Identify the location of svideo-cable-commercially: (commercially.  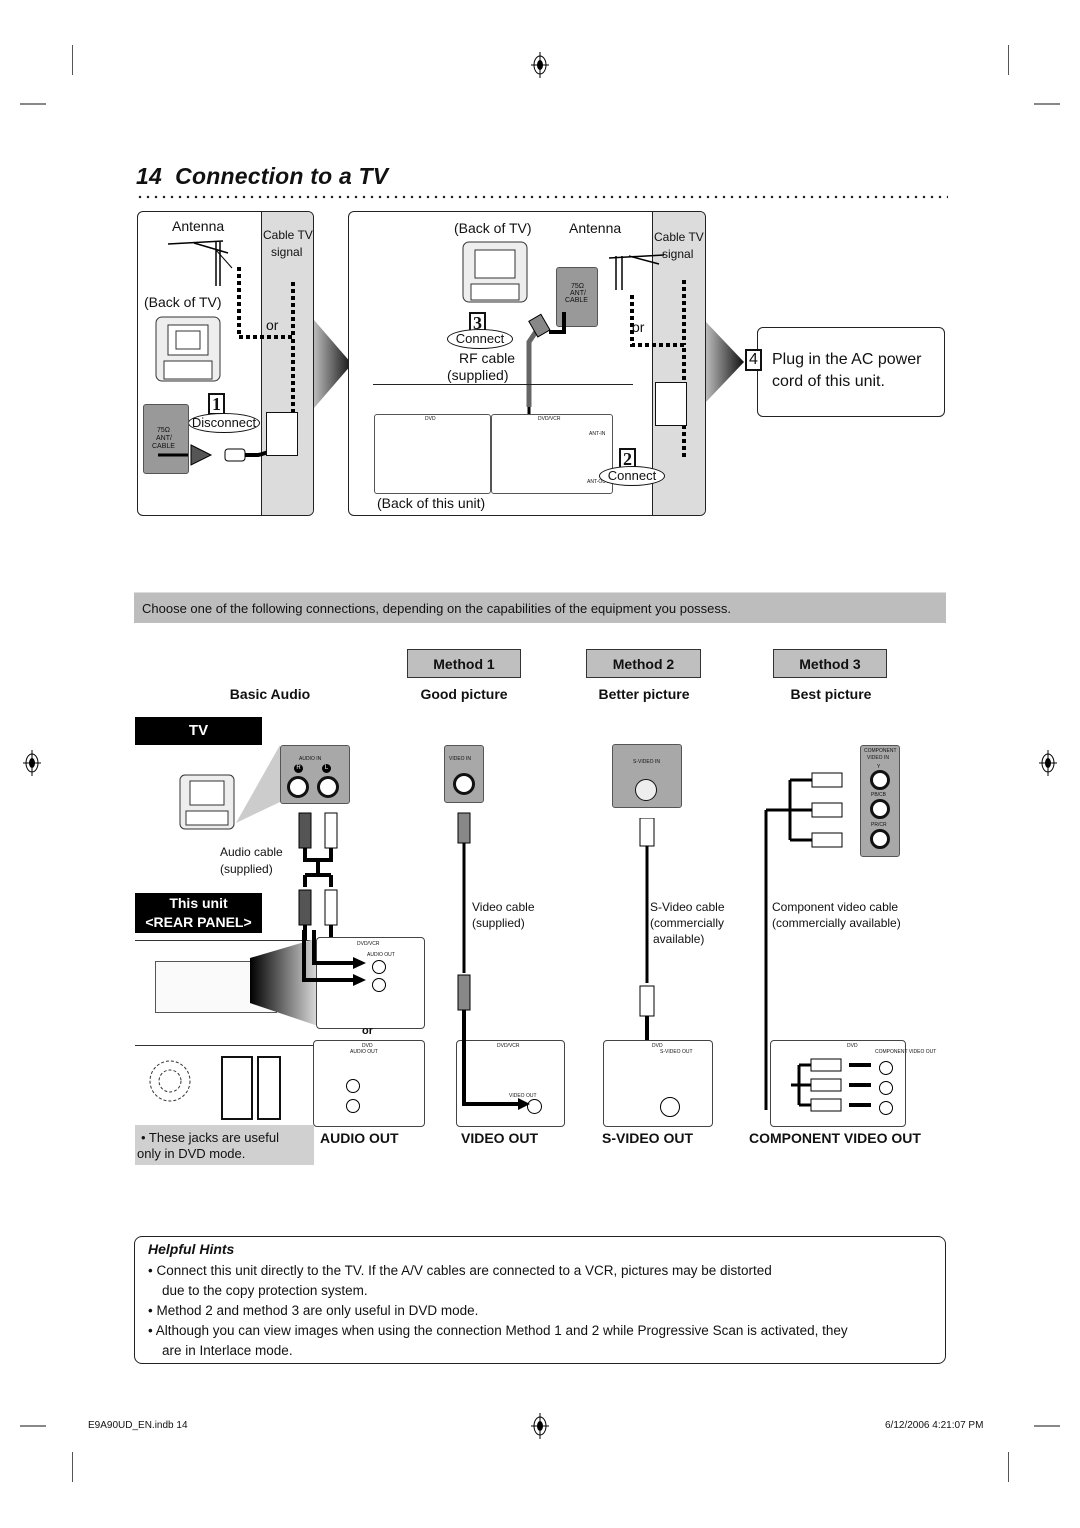
(687, 923).